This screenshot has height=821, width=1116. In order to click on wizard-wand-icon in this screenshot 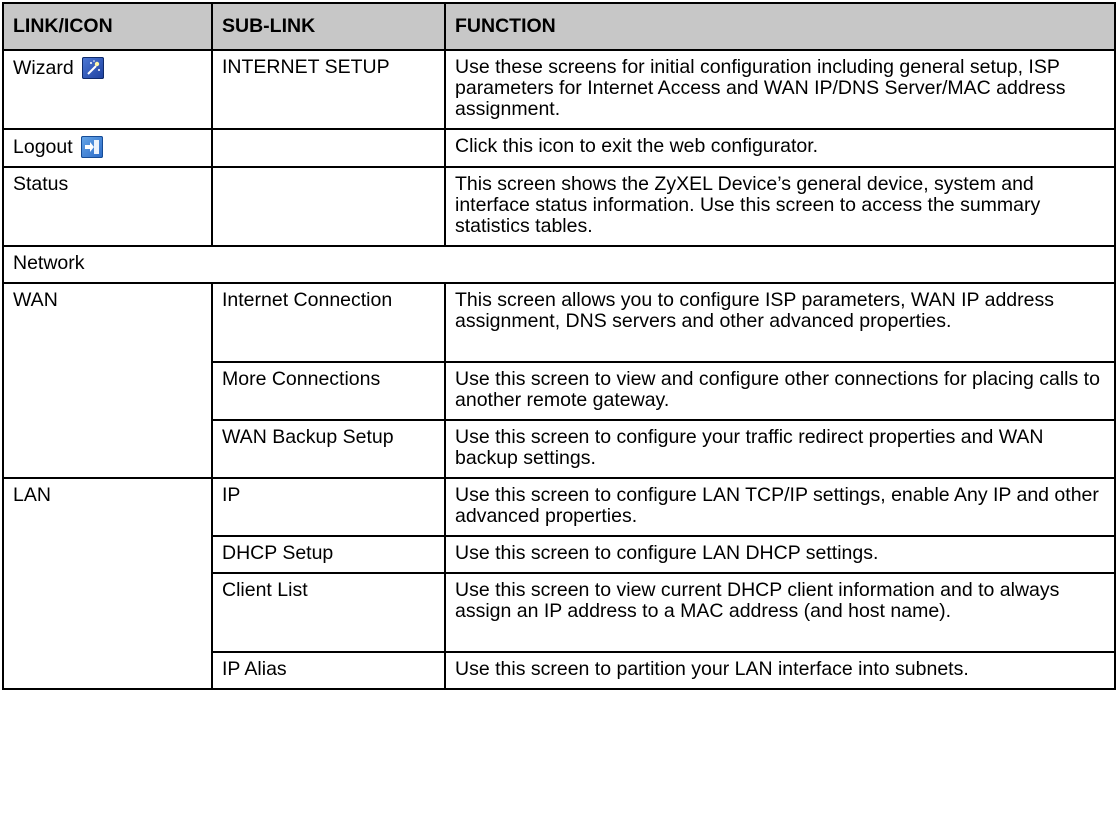, I will do `click(92, 68)`.